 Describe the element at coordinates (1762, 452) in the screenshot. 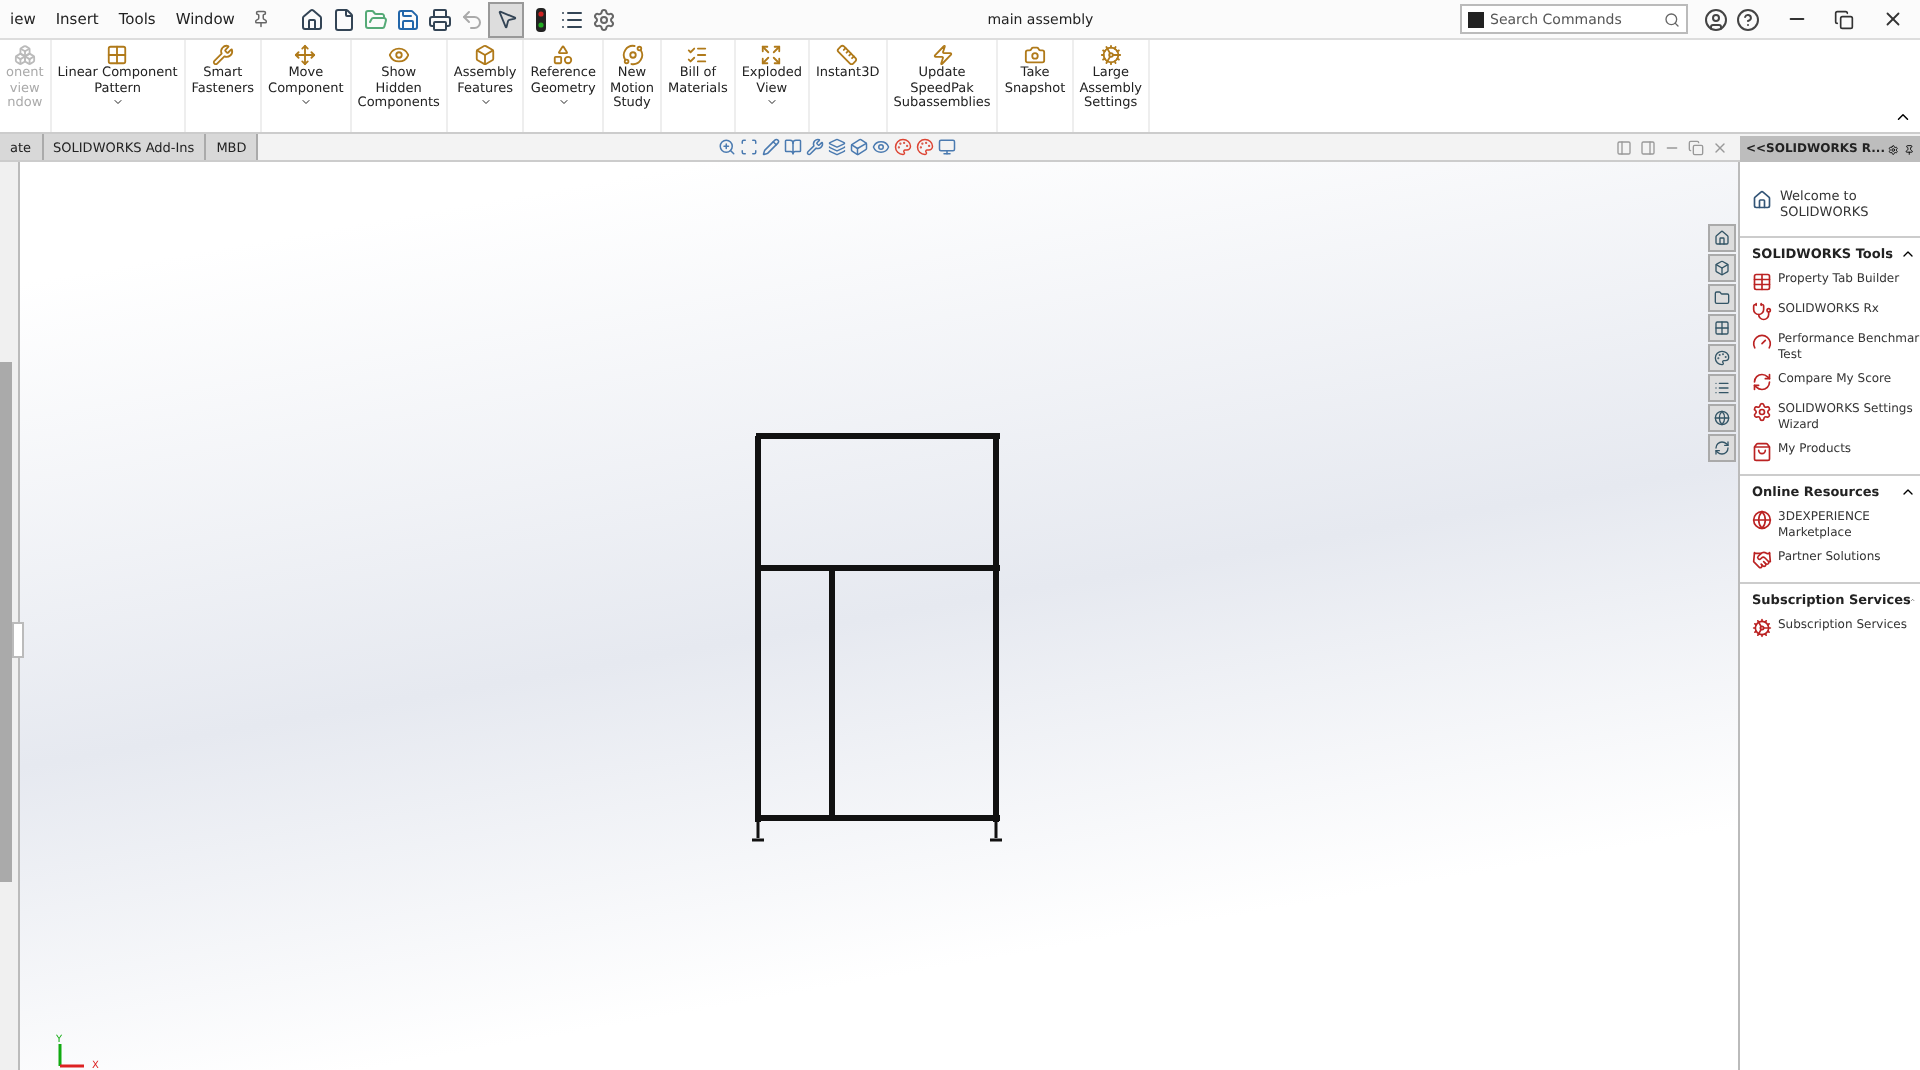

I see `bag-icon` at that location.